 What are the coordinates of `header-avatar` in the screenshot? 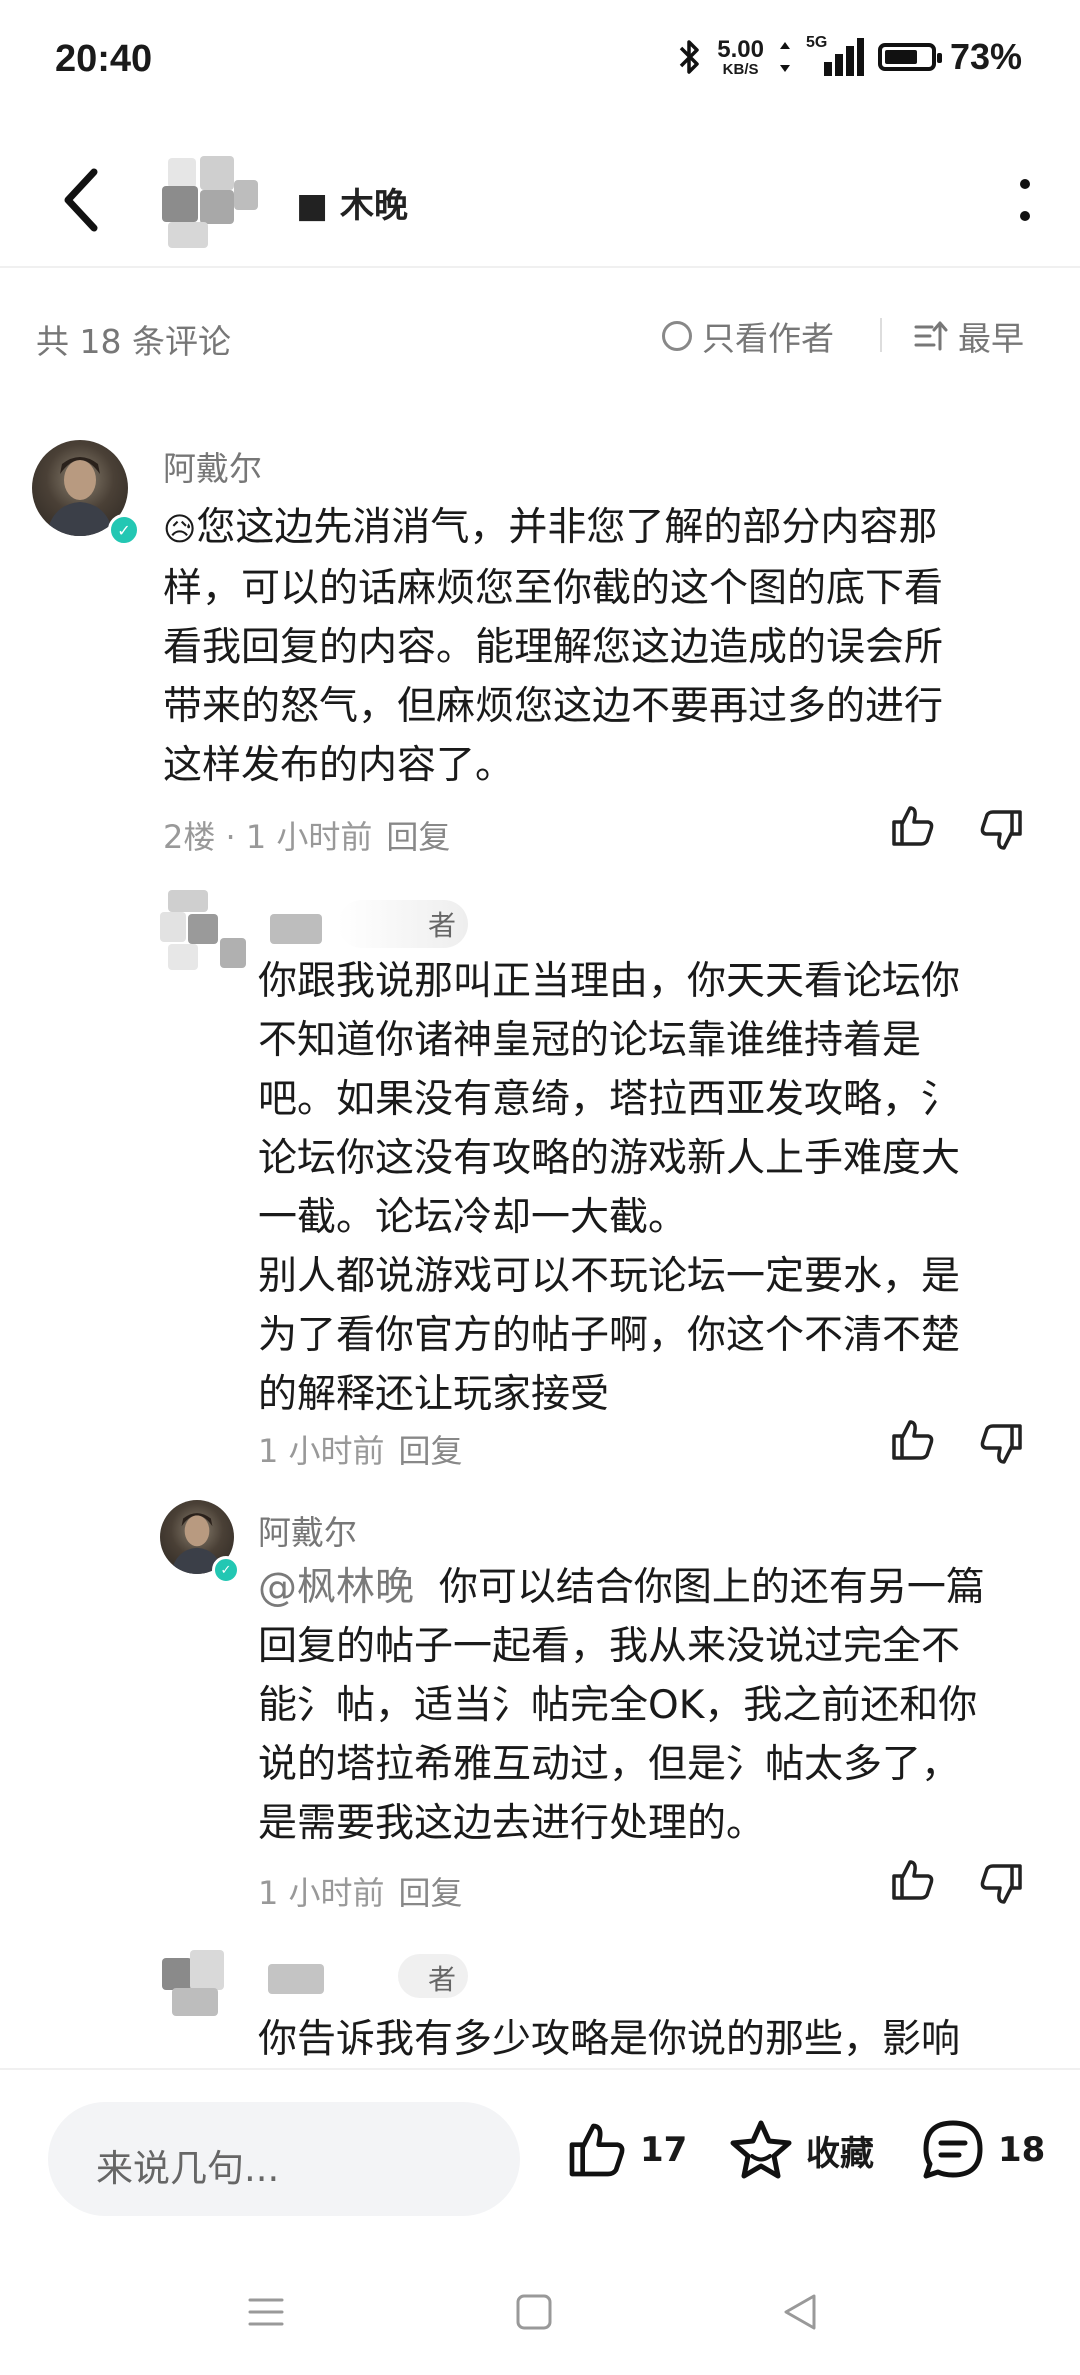 It's located at (215, 200).